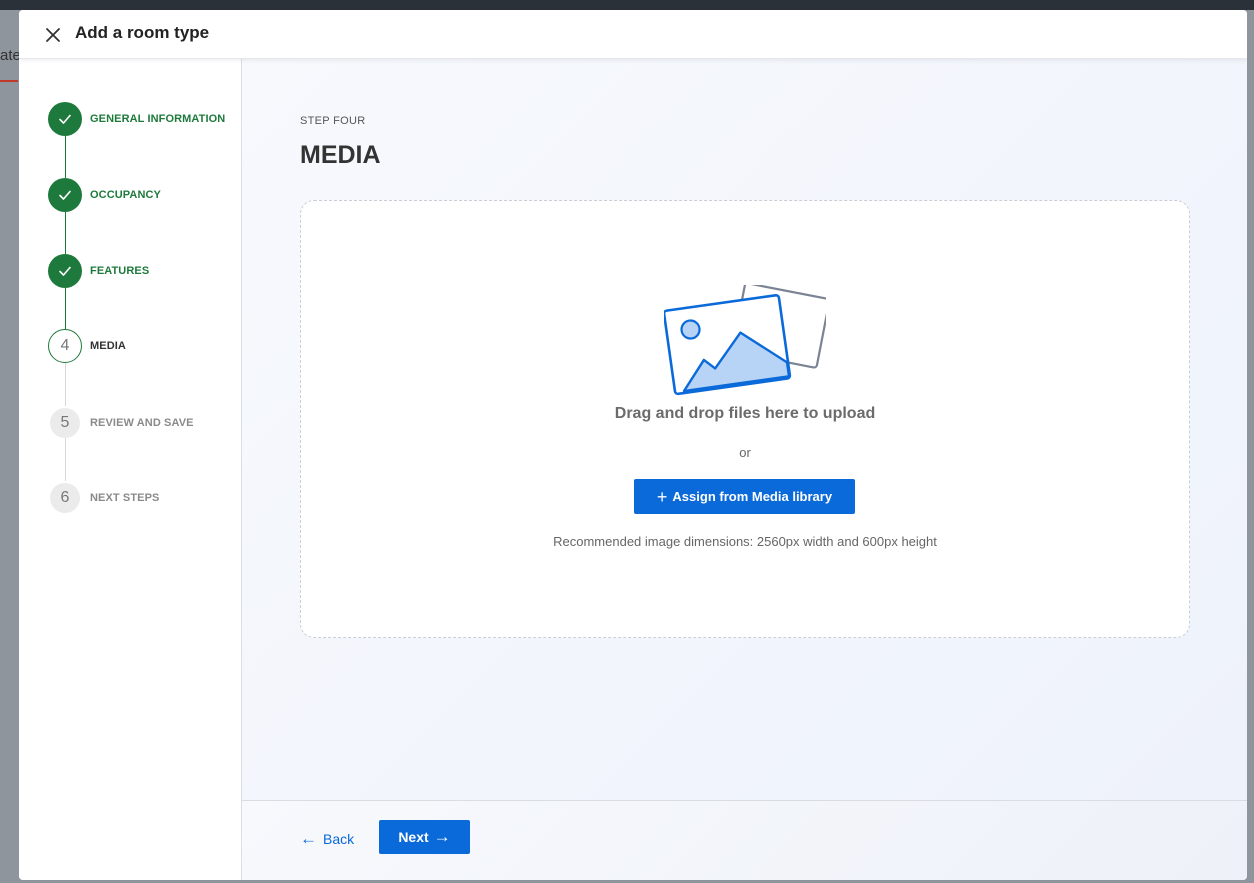 This screenshot has width=1254, height=883. I want to click on step-occupancy: OCCUPANCY, so click(104, 195).